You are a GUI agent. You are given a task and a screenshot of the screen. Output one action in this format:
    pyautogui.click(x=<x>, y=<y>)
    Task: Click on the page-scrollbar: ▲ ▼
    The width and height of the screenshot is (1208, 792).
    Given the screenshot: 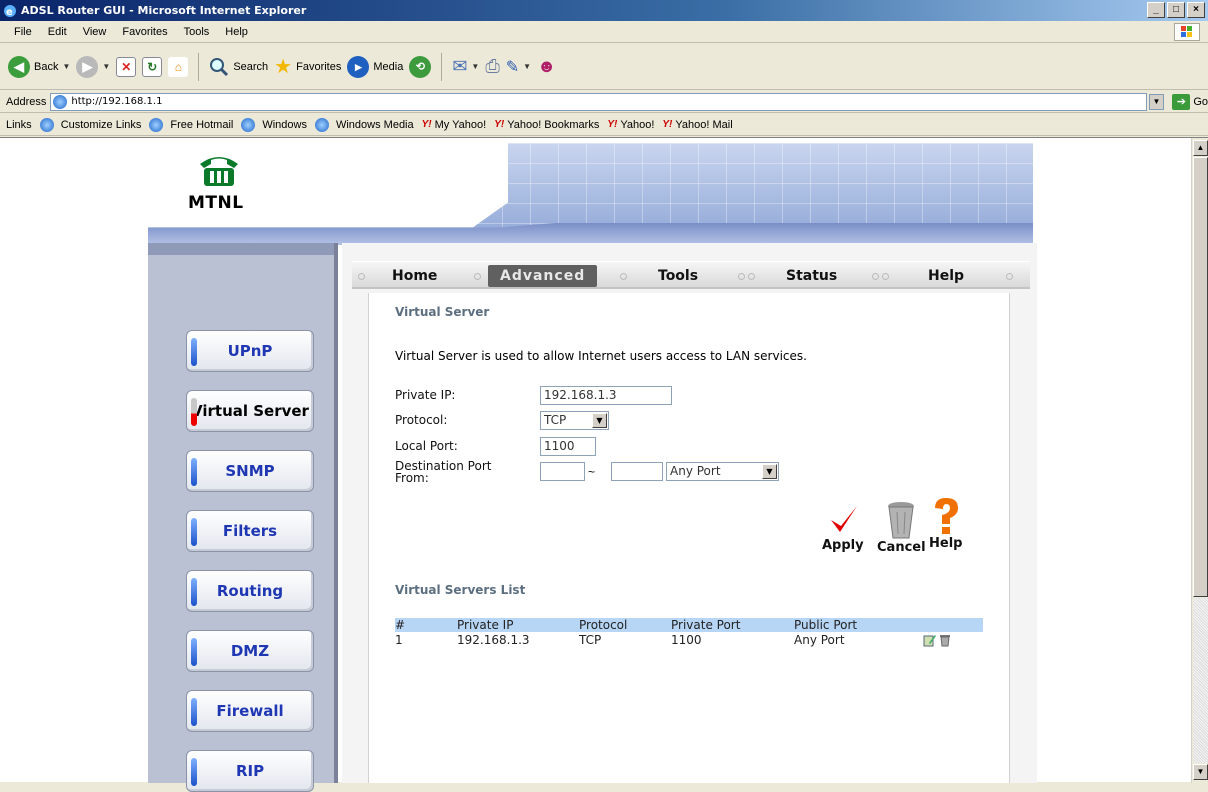 What is the action you would take?
    pyautogui.click(x=1199, y=460)
    